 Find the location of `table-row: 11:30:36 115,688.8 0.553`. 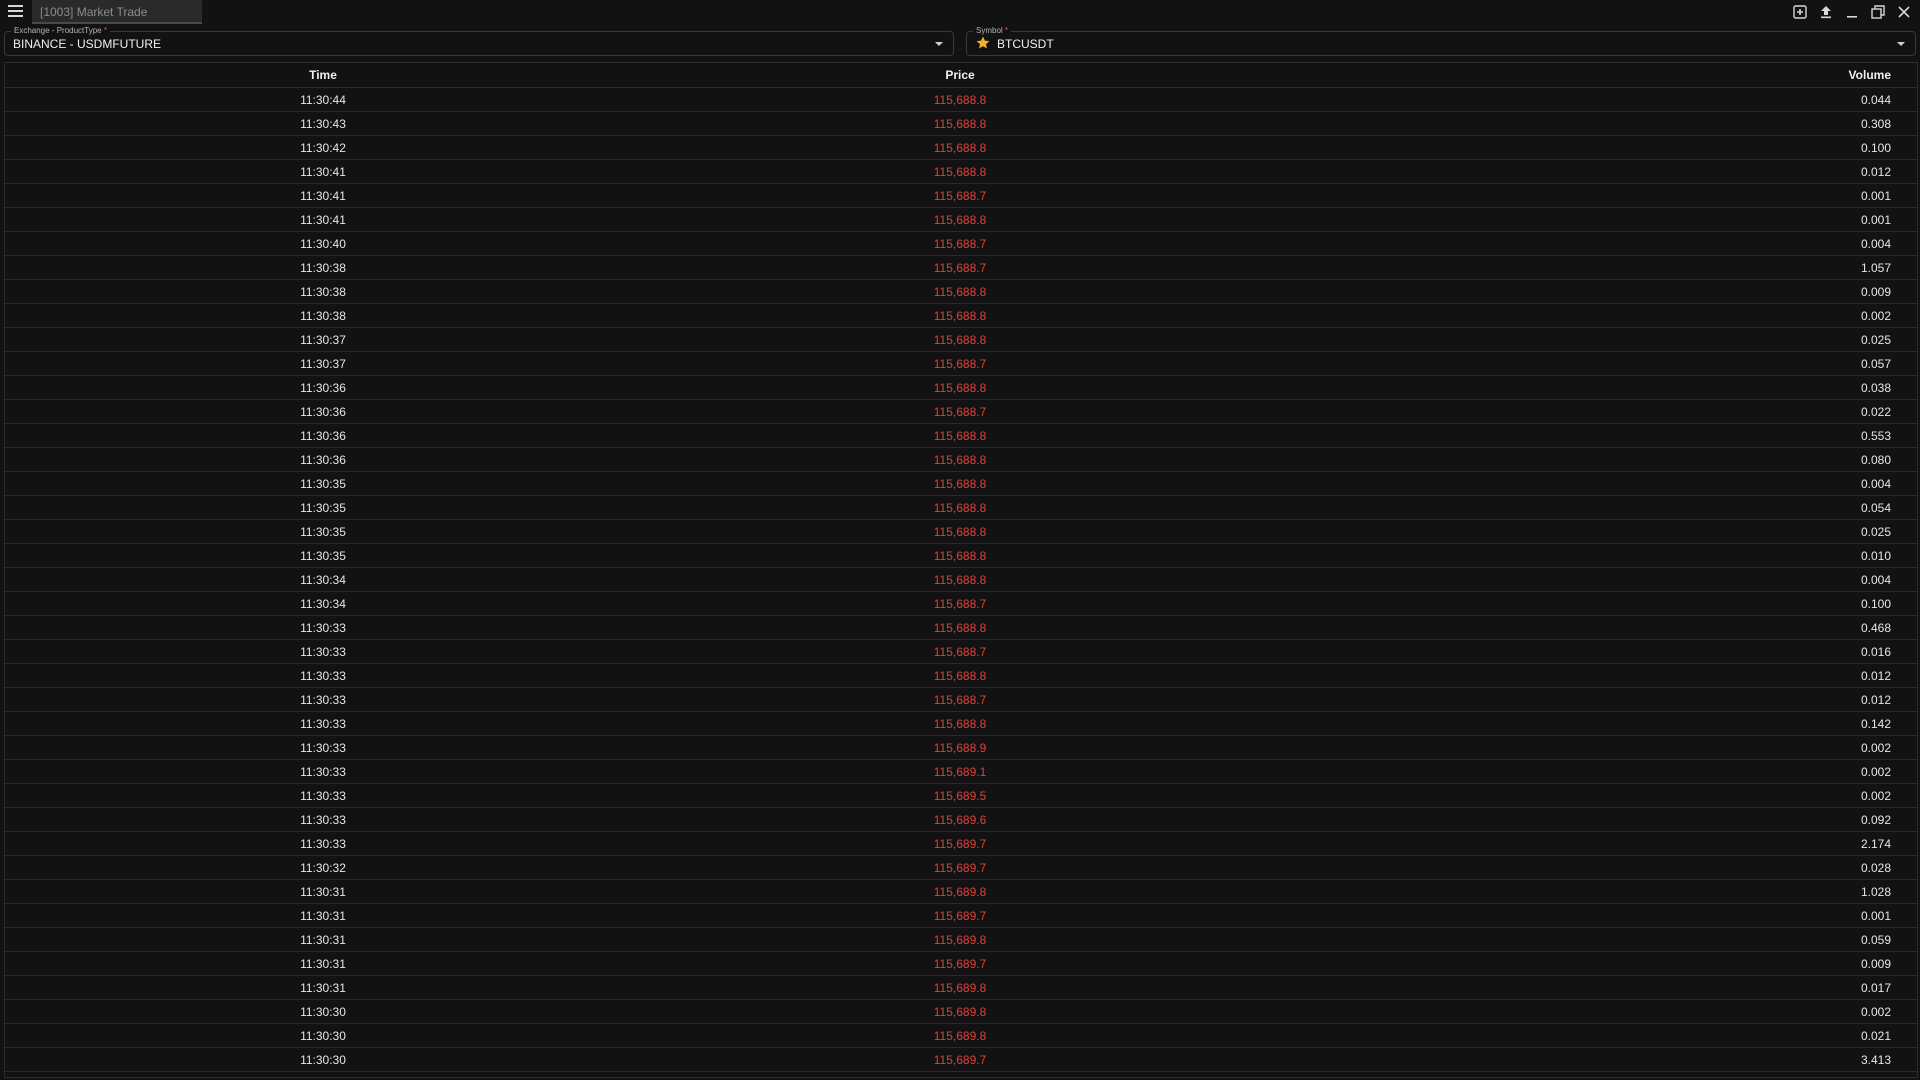

table-row: 11:30:36 115,688.8 0.553 is located at coordinates (961, 436).